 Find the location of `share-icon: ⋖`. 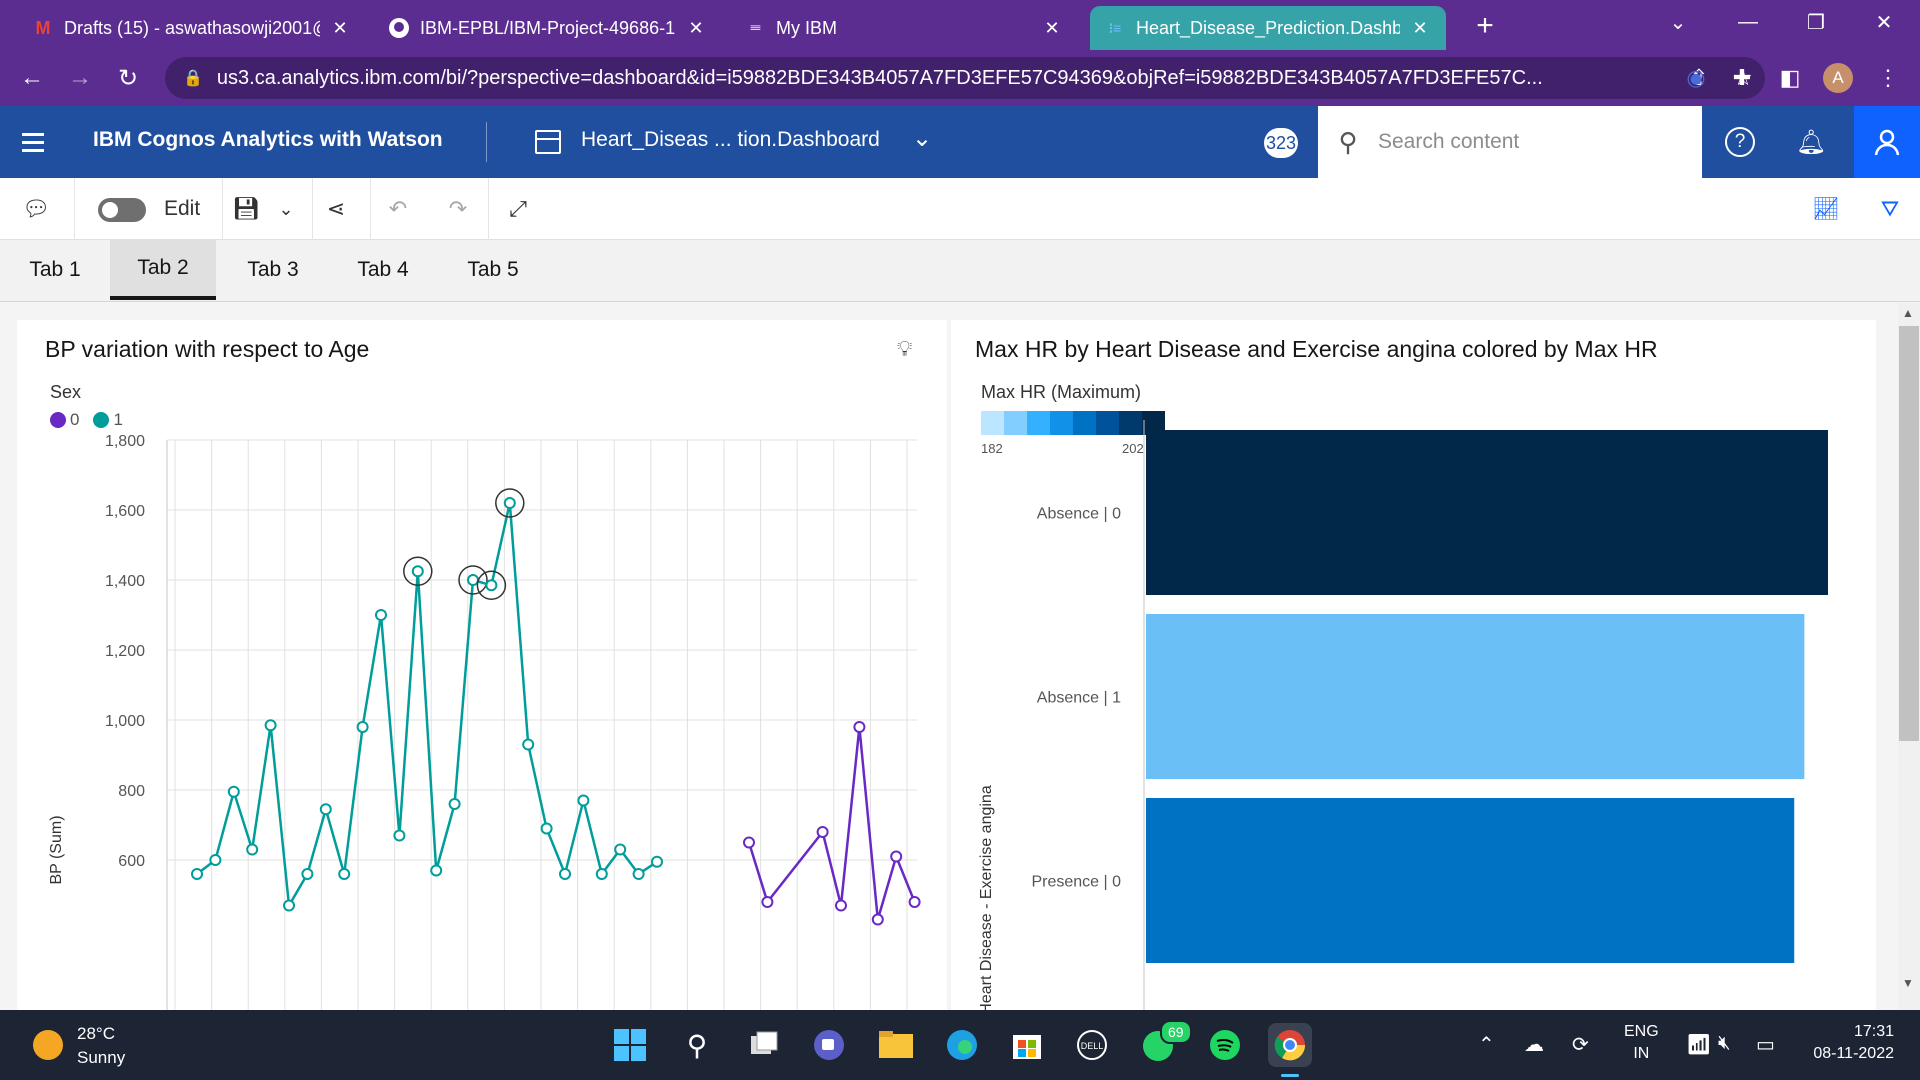

share-icon: ⋖ is located at coordinates (336, 209).